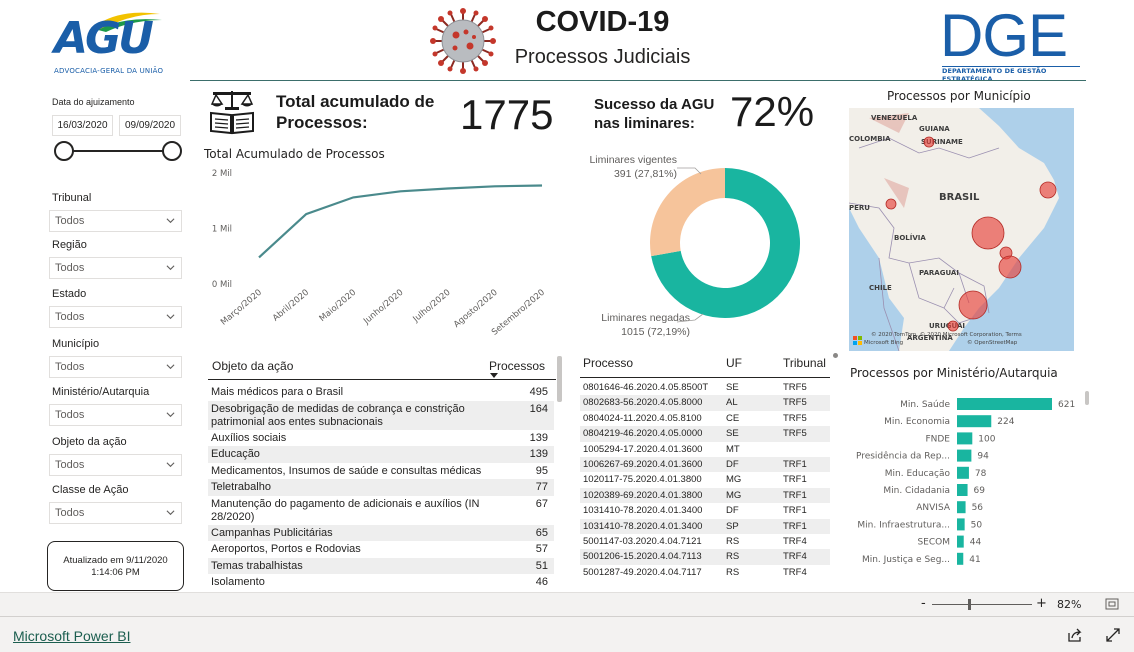 The image size is (1134, 652). I want to click on table-row: Isolamento 46, so click(381, 582).